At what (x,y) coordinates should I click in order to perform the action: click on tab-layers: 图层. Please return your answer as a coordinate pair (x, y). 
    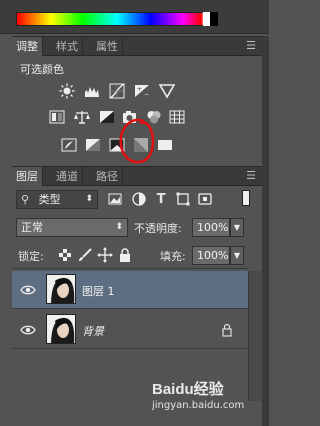
    Looking at the image, I should click on (27, 176).